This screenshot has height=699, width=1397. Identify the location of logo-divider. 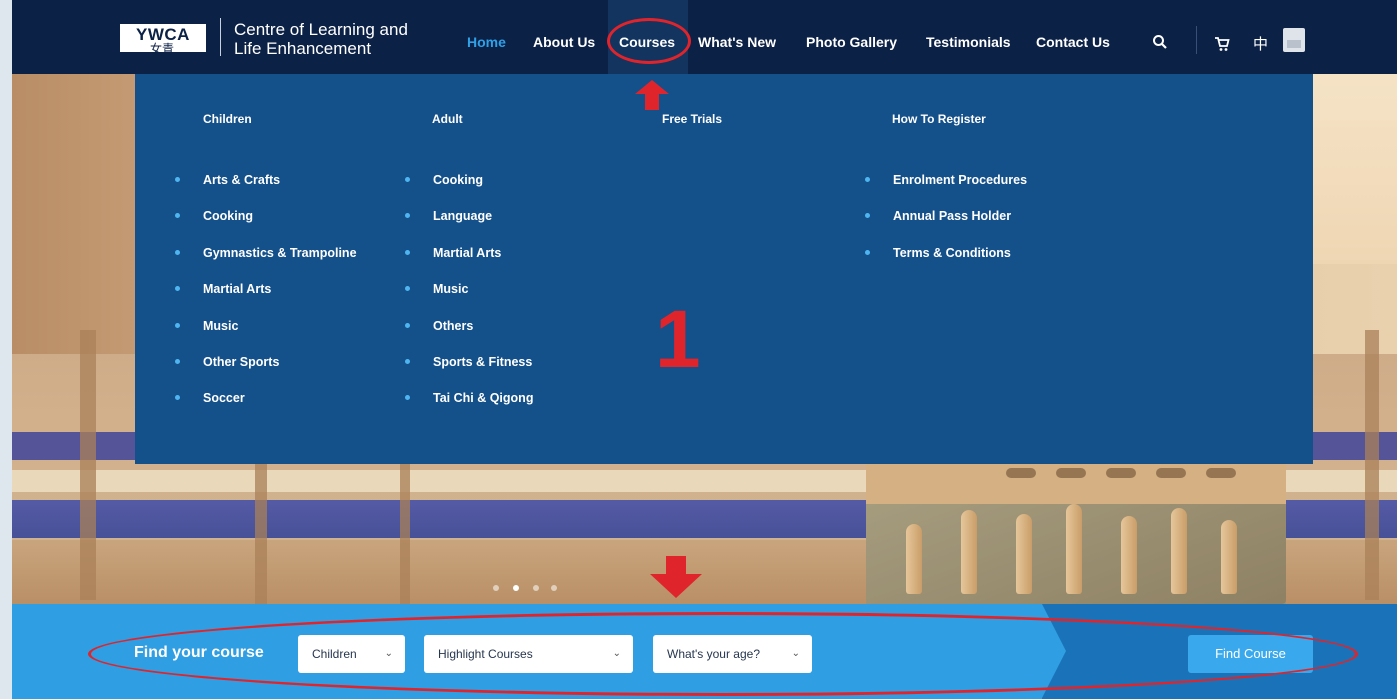
(220, 37).